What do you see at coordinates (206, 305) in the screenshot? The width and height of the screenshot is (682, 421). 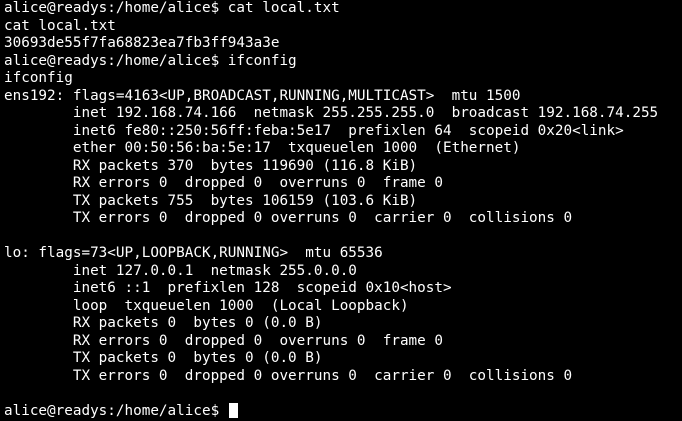 I see `terminal-line: loop txqueuelen 1000 (Local Loopback)` at bounding box center [206, 305].